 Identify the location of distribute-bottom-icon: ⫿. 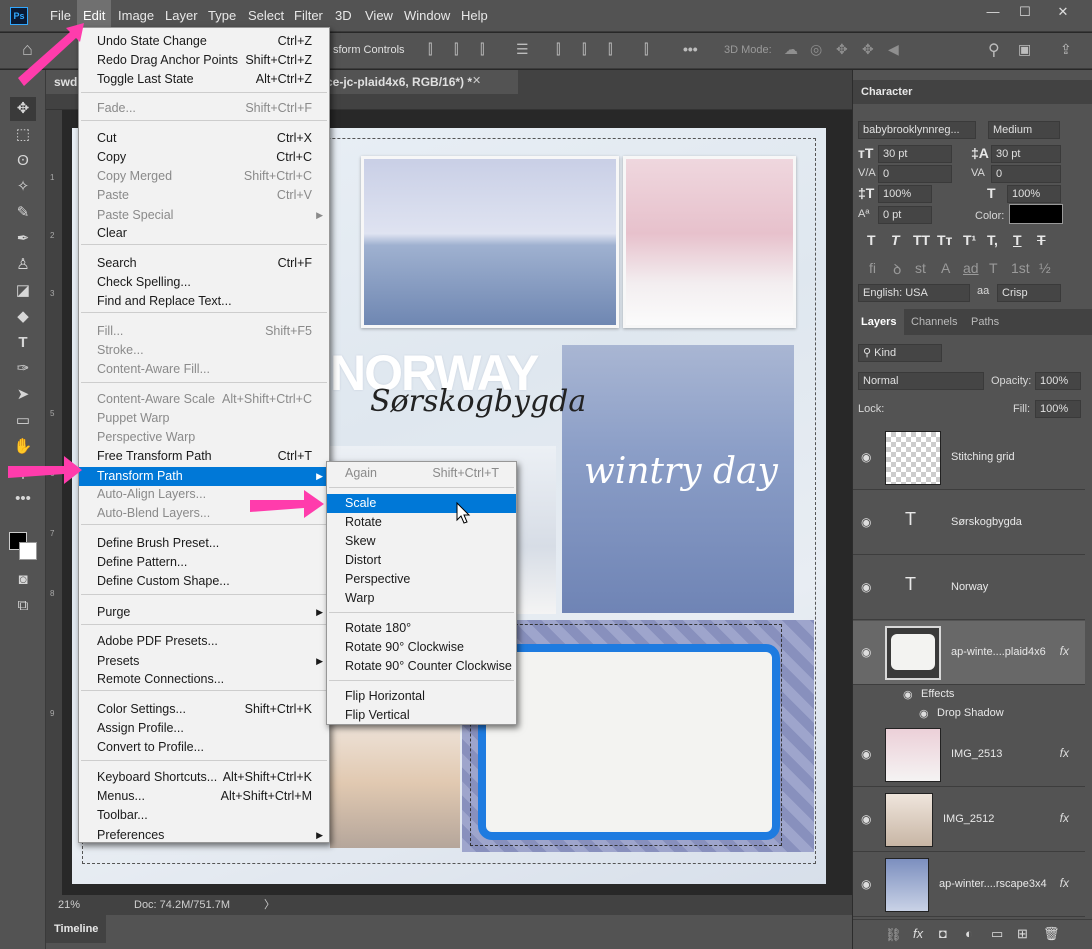
(610, 49).